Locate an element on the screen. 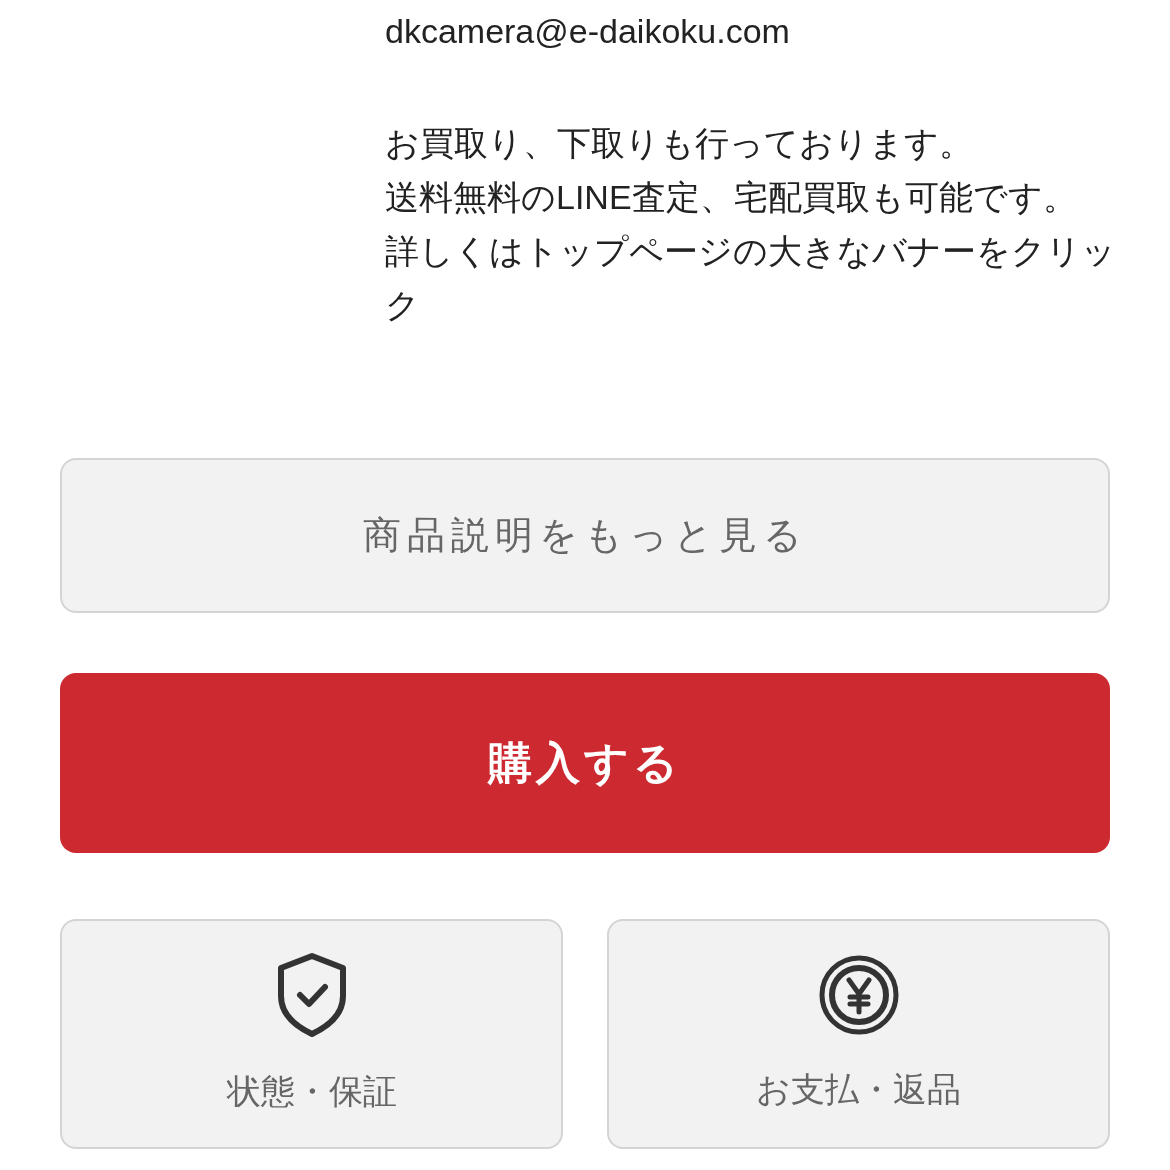  info-card-button: 状態・保証 is located at coordinates (311, 1034).